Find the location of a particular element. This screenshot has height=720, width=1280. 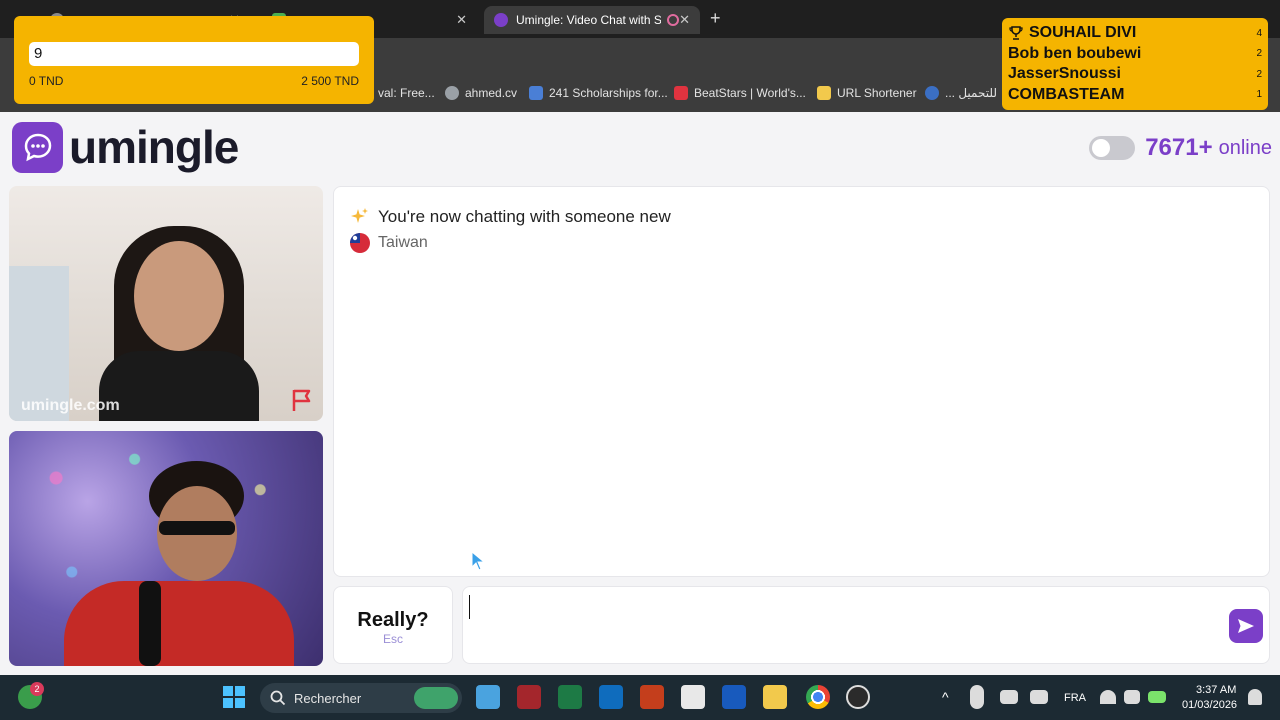

bookmark-item: ... للتحميل is located at coordinates (961, 93).